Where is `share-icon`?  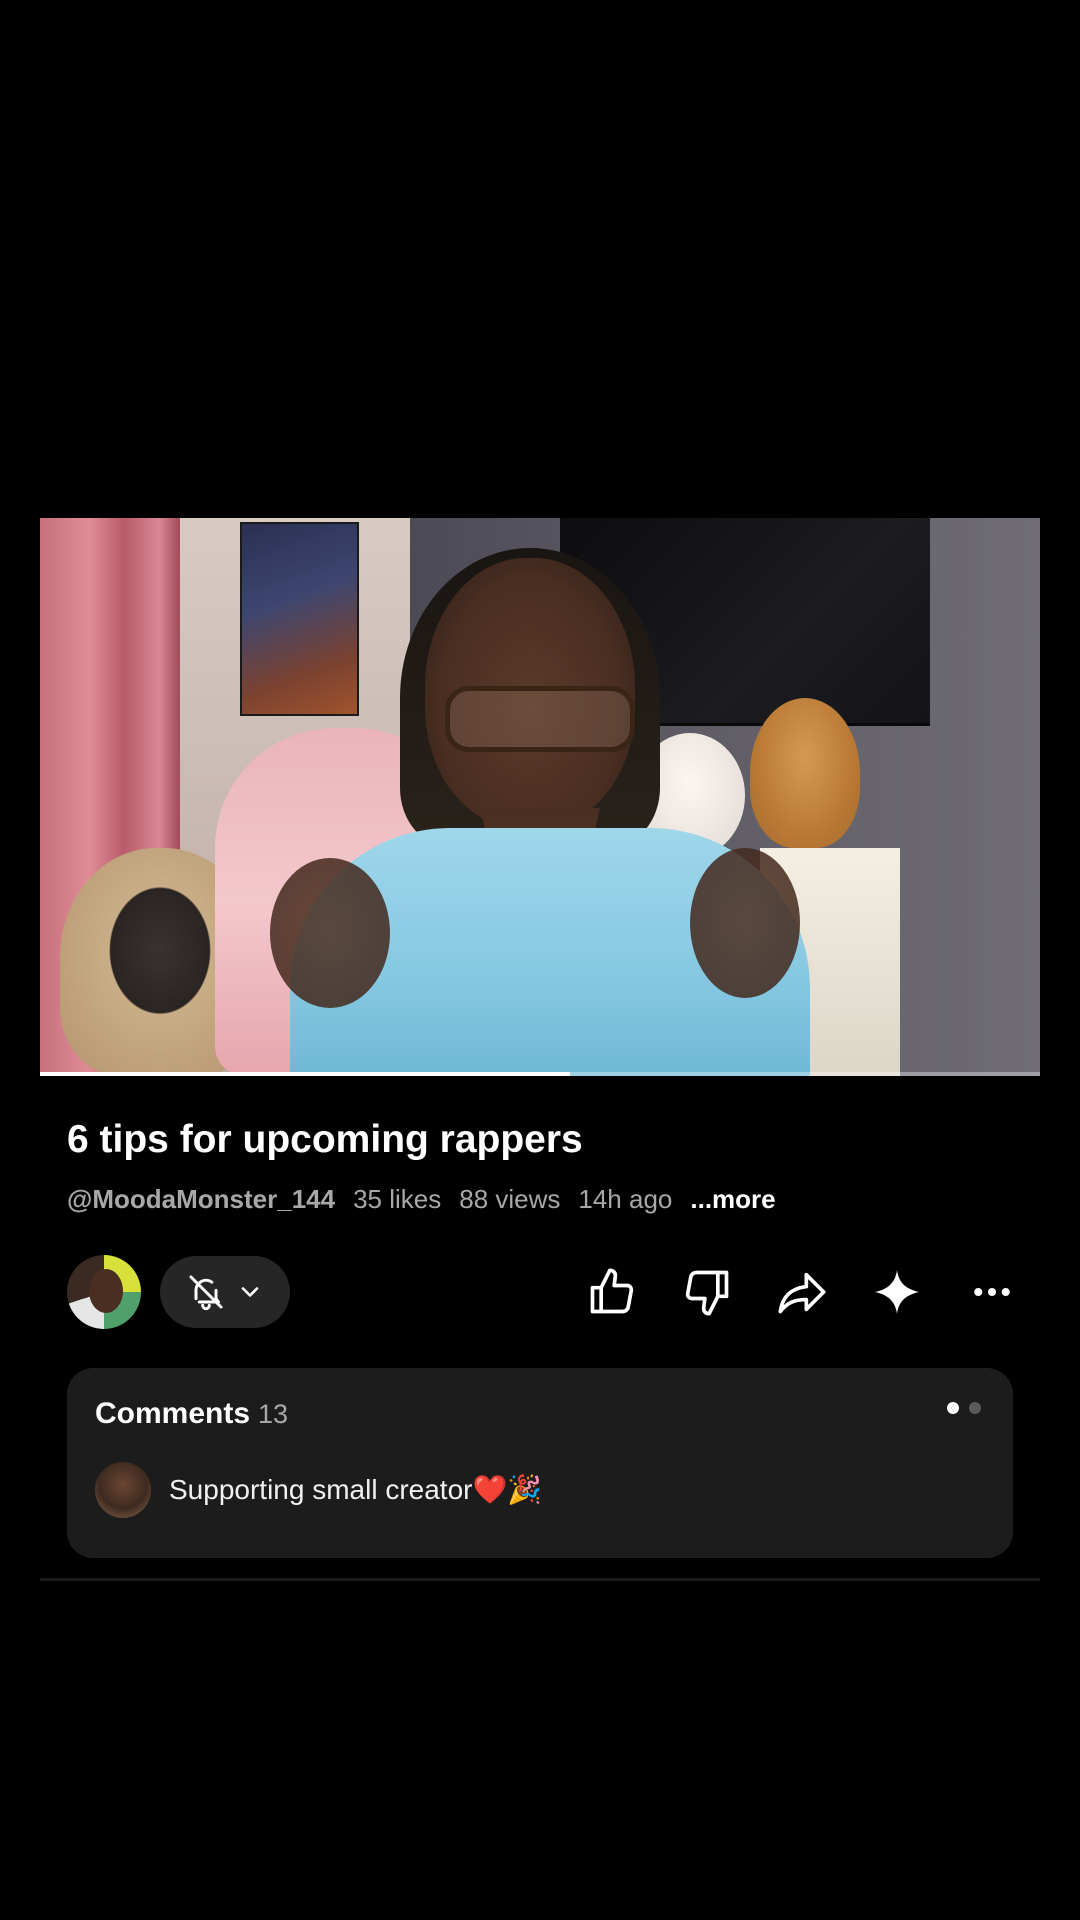 share-icon is located at coordinates (802, 1293).